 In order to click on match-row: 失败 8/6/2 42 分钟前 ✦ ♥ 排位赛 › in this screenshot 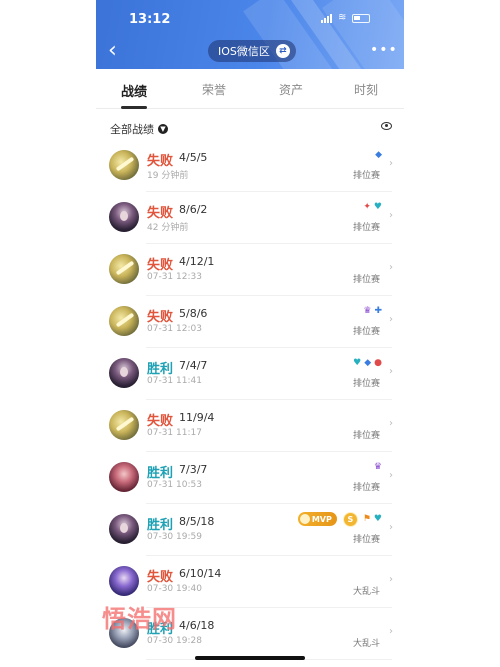, I will do `click(250, 218)`.